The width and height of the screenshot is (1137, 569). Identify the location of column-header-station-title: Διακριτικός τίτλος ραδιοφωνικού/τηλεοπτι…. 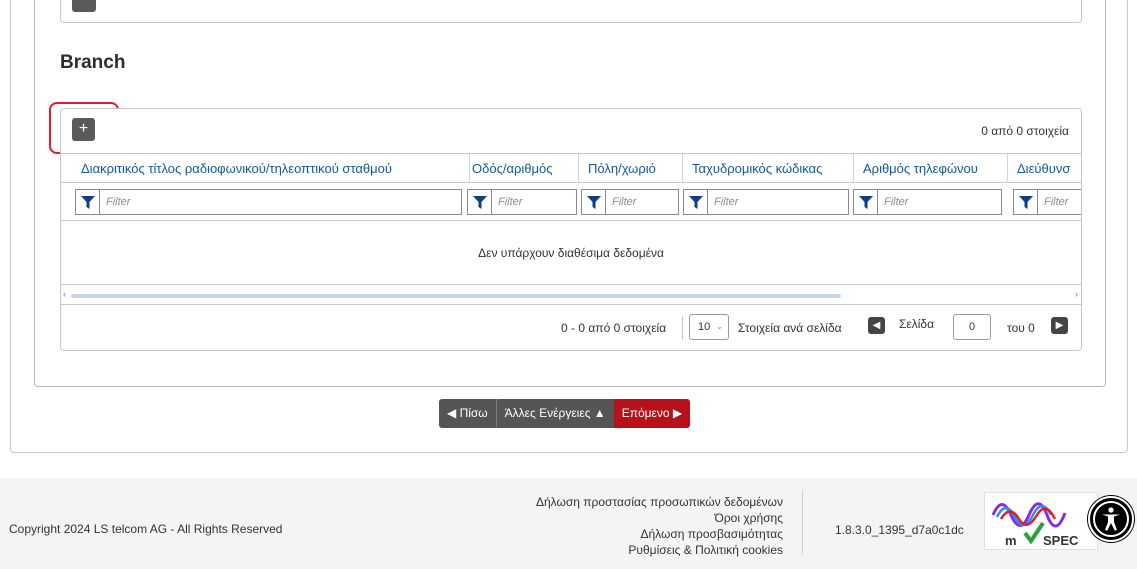
(271, 168).